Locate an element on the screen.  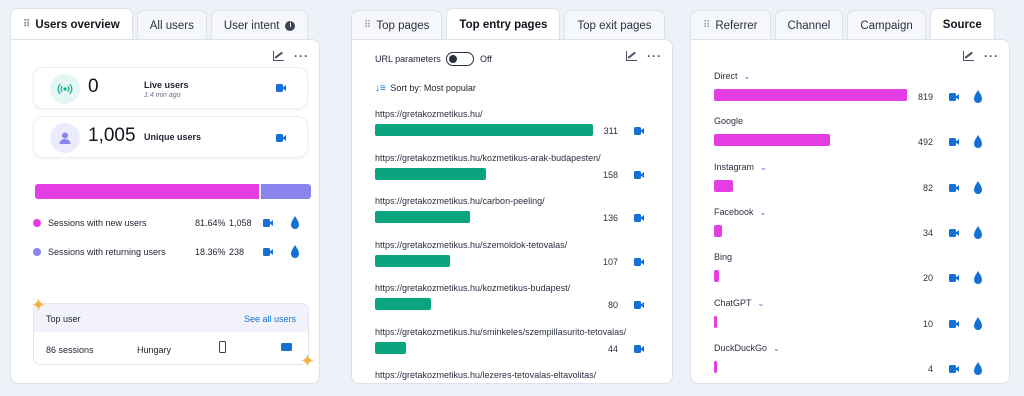
tab-source: Source is located at coordinates (962, 24).